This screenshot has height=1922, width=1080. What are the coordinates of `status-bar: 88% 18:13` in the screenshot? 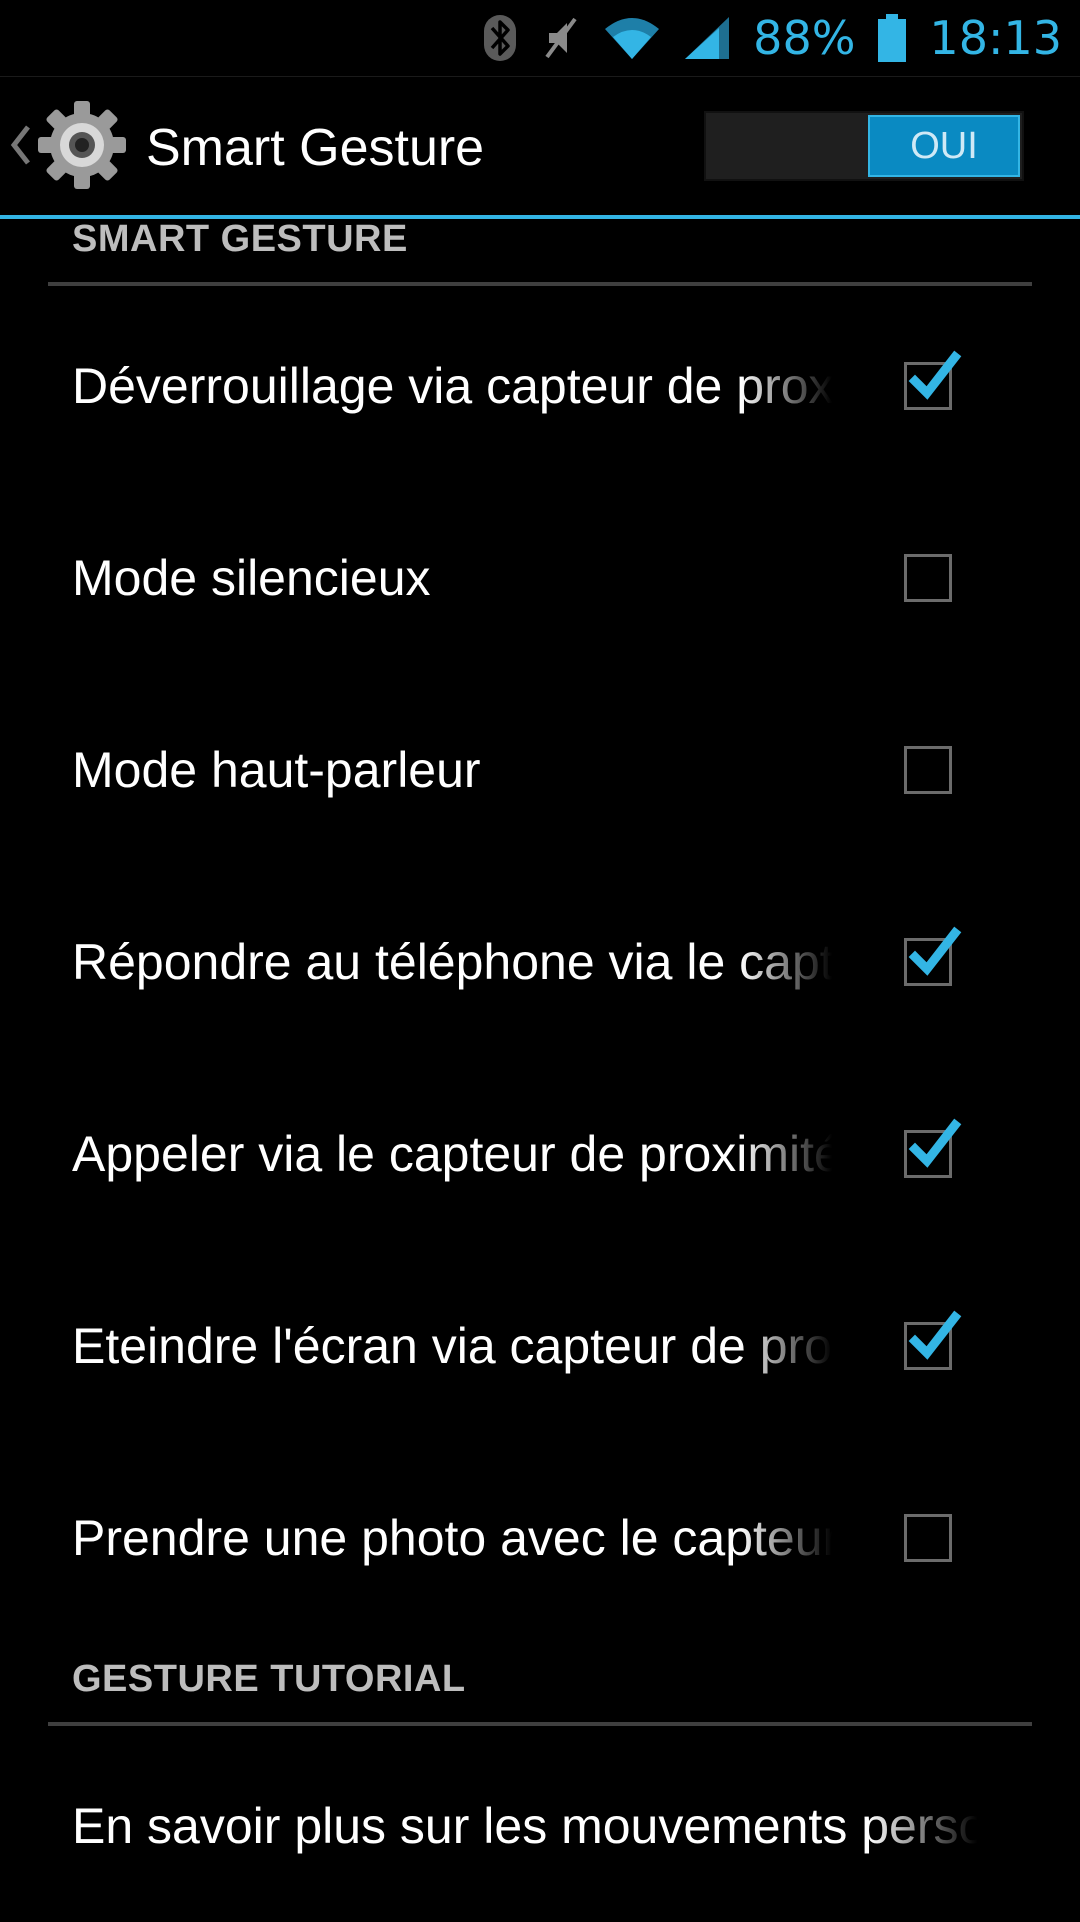 It's located at (540, 38).